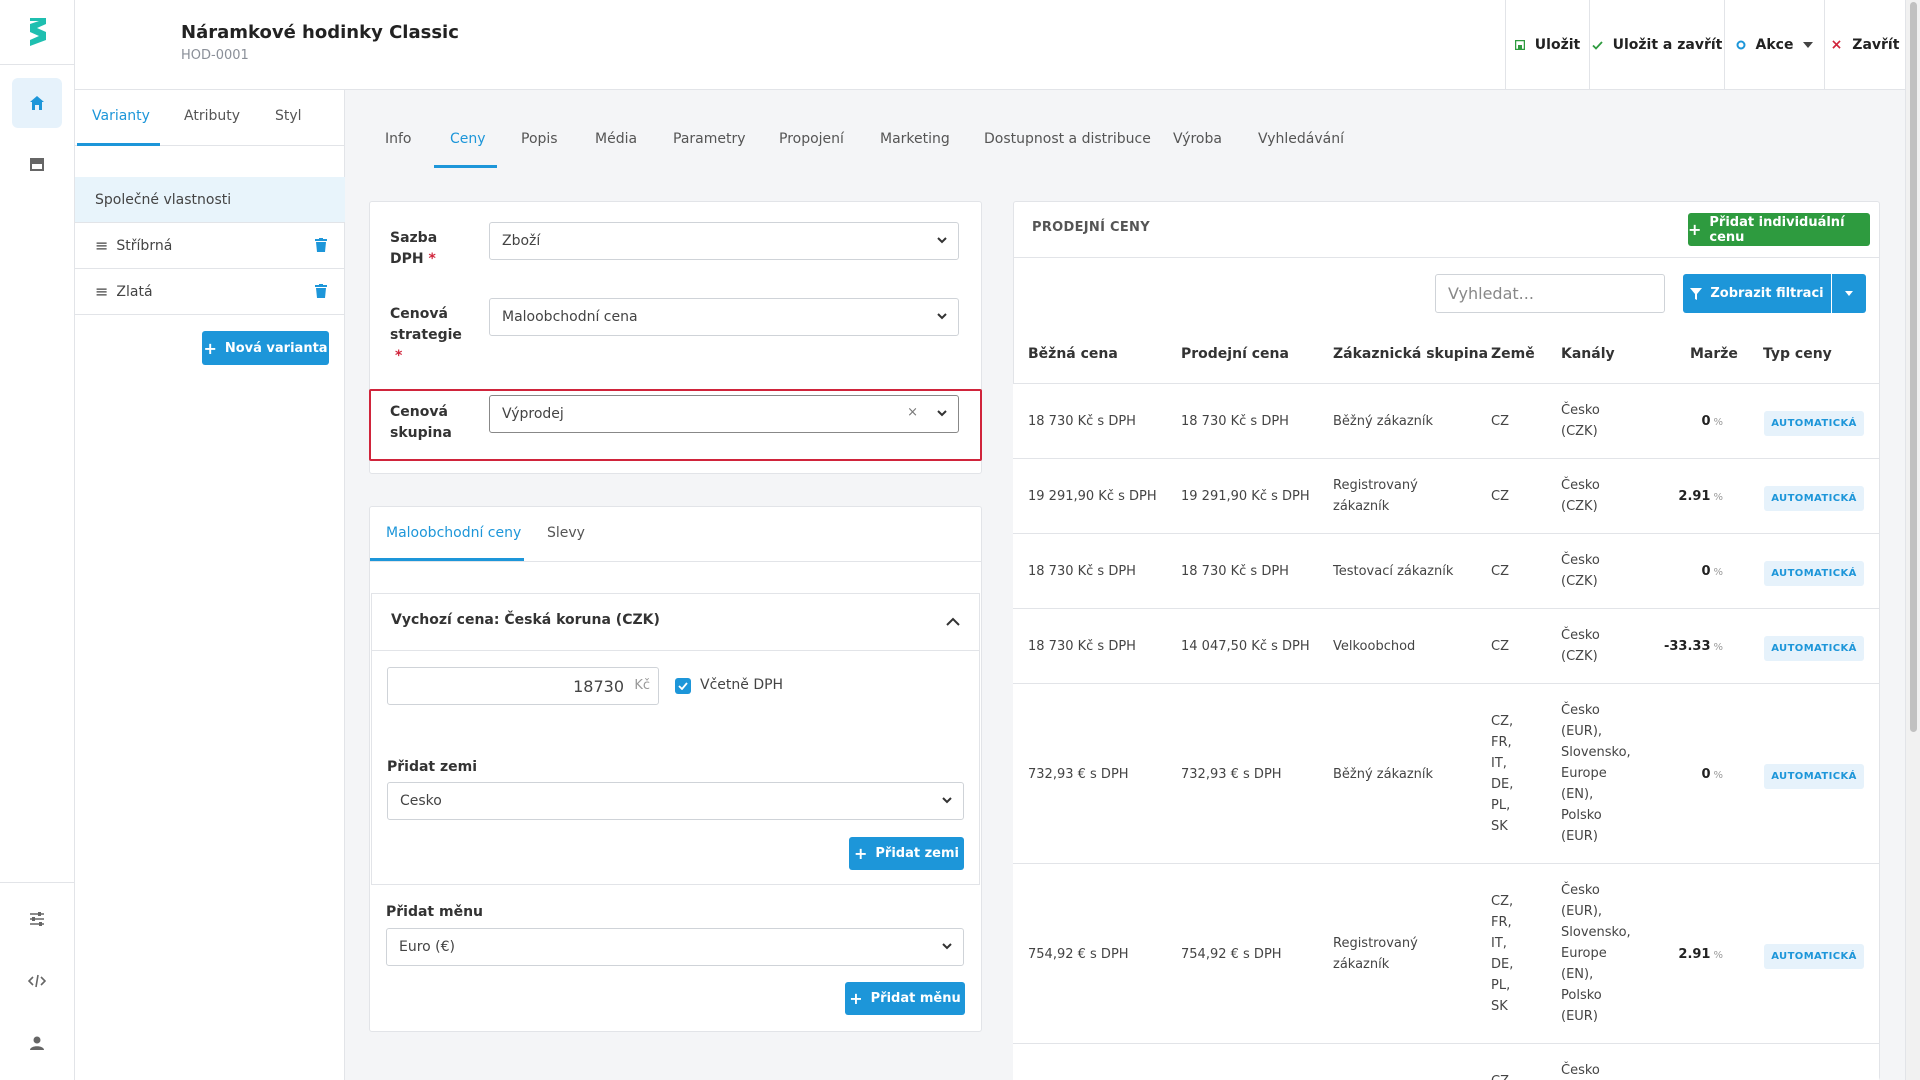 This screenshot has width=1920, height=1080. I want to click on tab-production: Výroba, so click(1197, 139).